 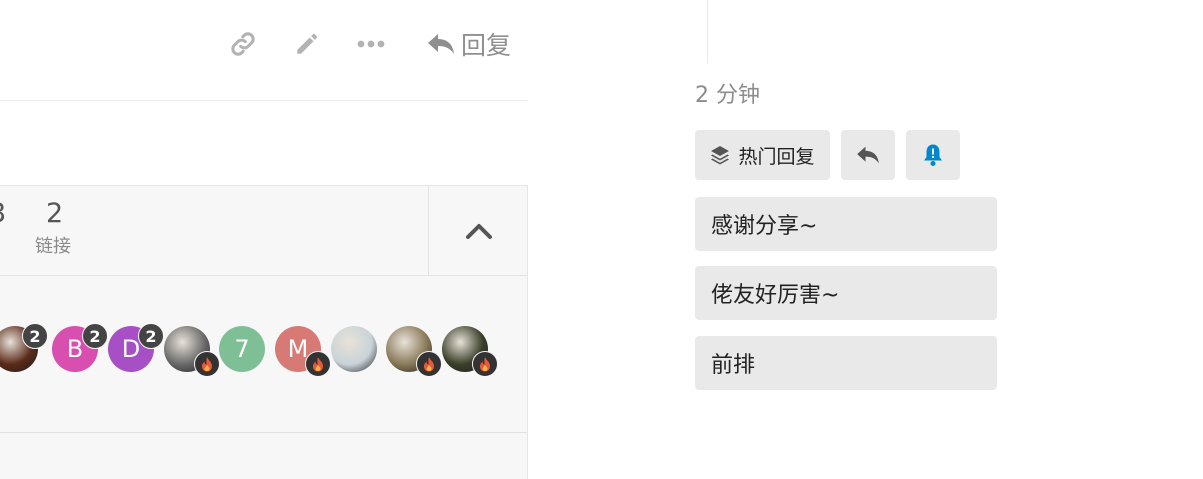 I want to click on edit-button, so click(x=307, y=44).